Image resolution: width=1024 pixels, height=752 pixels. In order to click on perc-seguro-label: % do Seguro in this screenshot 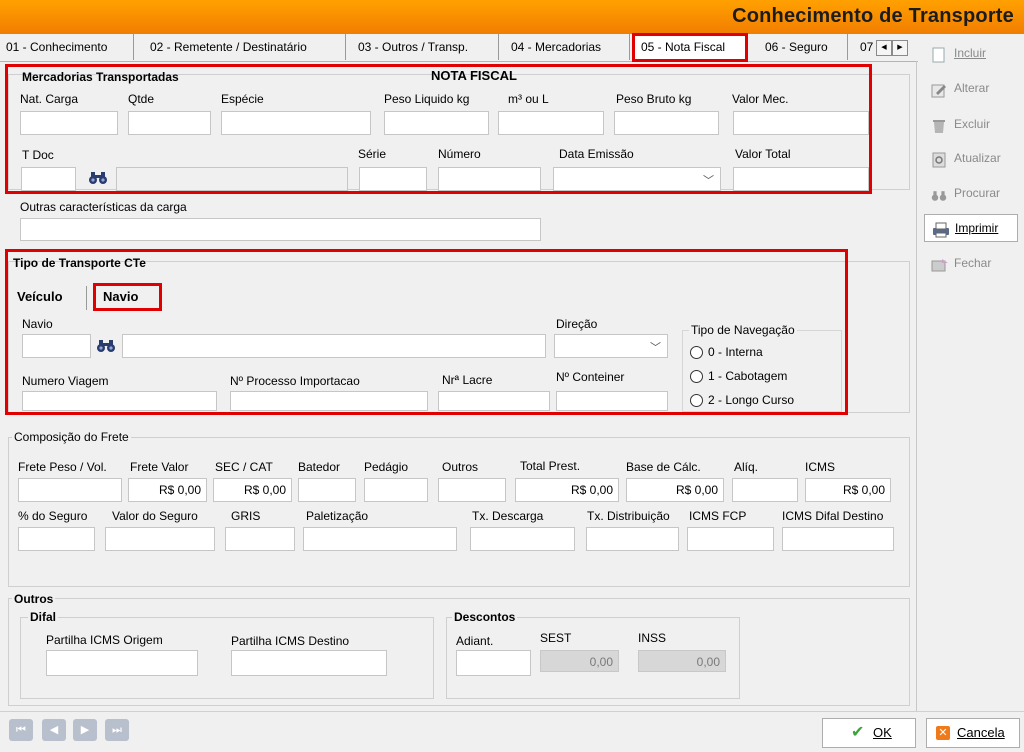, I will do `click(53, 516)`.